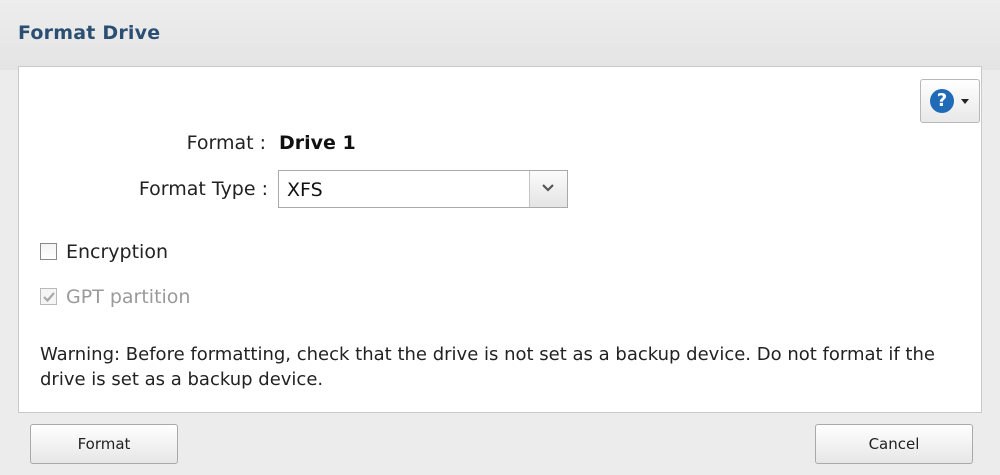 This screenshot has height=475, width=1000. I want to click on dialog-title: Format Drive, so click(89, 33).